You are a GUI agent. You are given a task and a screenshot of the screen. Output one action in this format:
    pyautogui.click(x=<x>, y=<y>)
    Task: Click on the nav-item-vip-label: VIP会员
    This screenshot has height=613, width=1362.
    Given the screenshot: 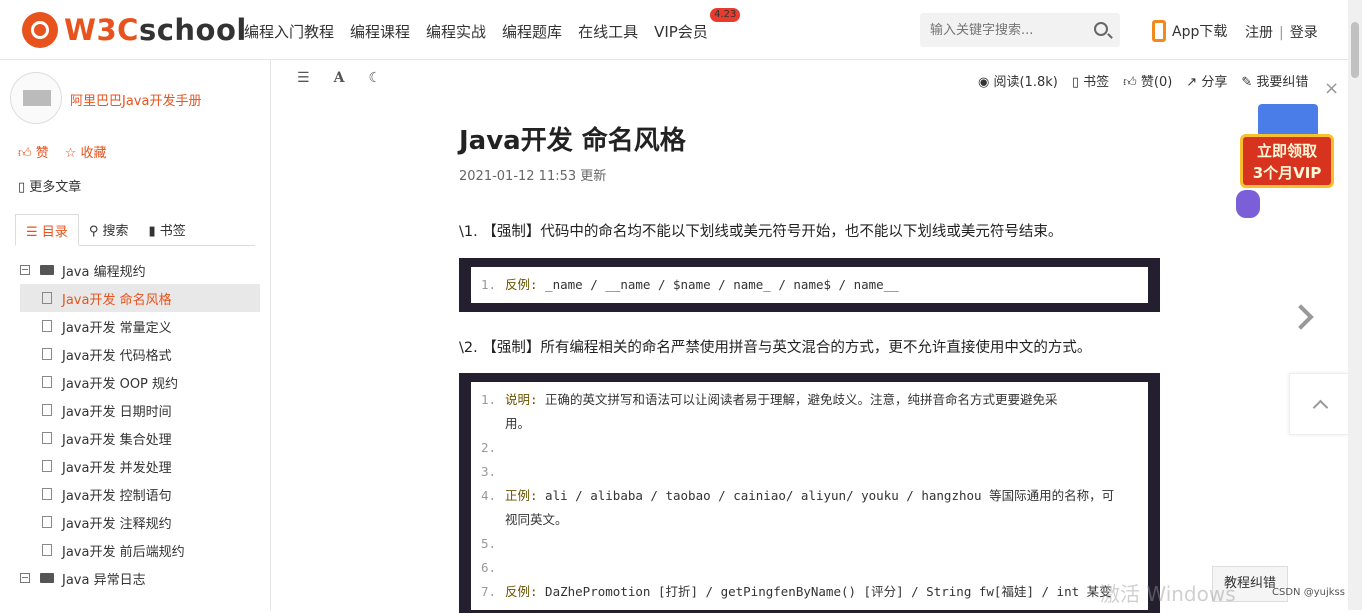 What is the action you would take?
    pyautogui.click(x=681, y=32)
    